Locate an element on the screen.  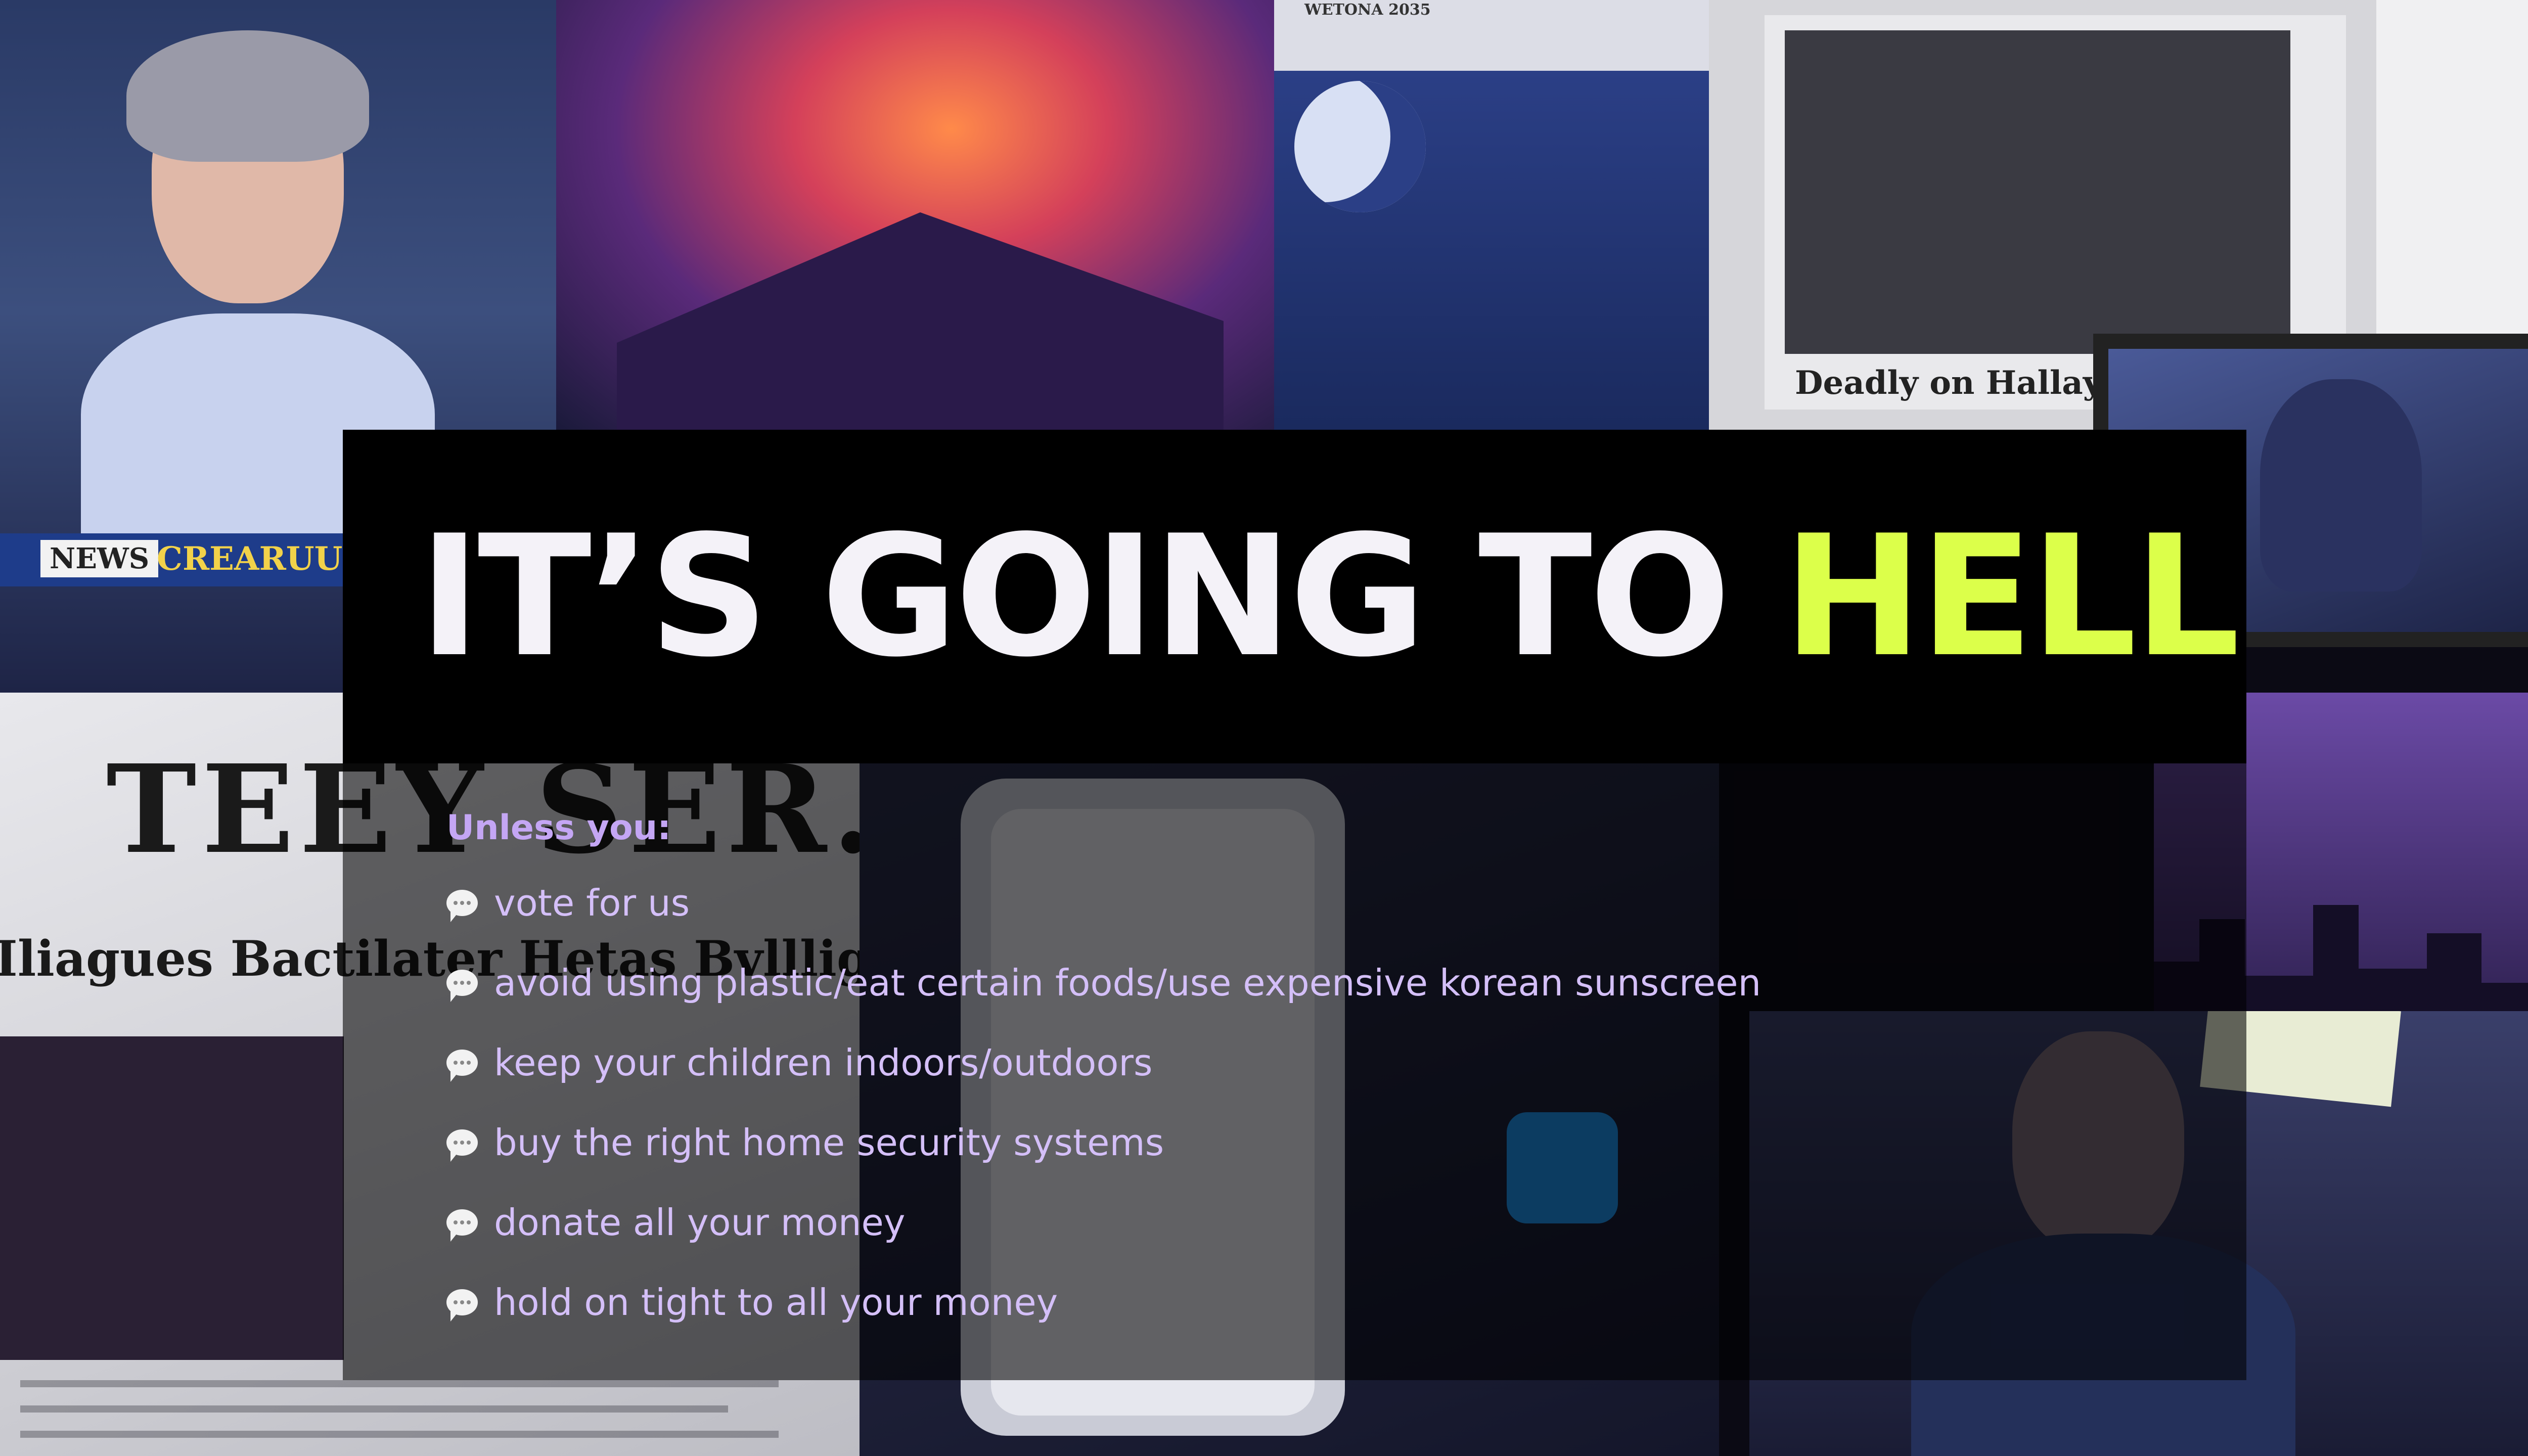
list-item: hold on tight to all your money is located at coordinates (1346, 1302).